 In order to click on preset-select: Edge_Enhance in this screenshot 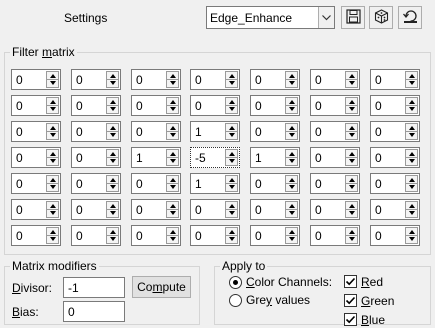, I will do `click(270, 17)`.